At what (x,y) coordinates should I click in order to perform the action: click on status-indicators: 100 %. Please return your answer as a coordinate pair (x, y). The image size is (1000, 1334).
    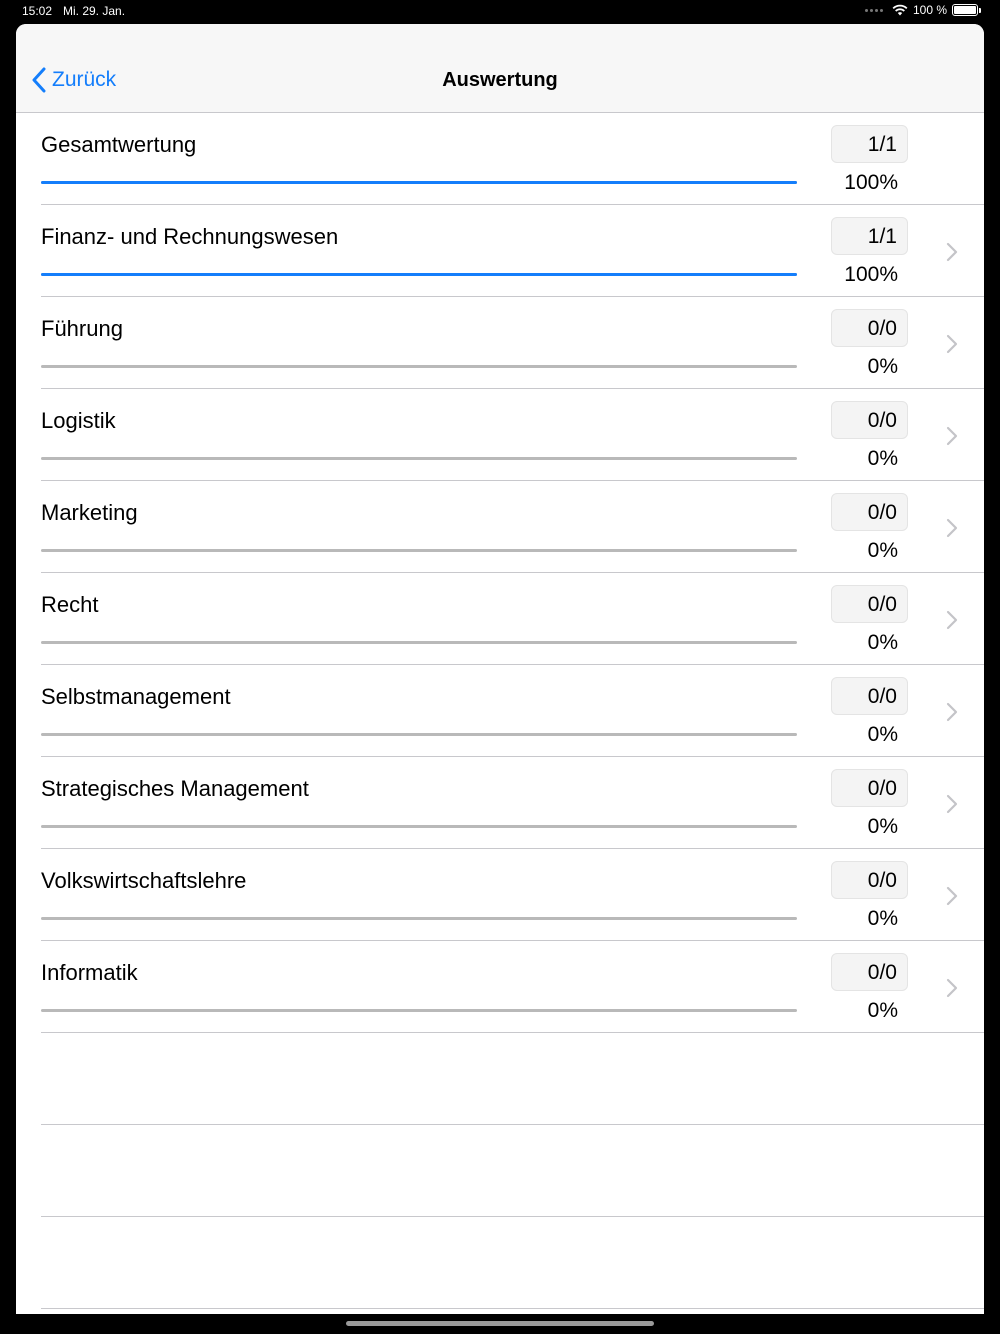
    Looking at the image, I should click on (922, 10).